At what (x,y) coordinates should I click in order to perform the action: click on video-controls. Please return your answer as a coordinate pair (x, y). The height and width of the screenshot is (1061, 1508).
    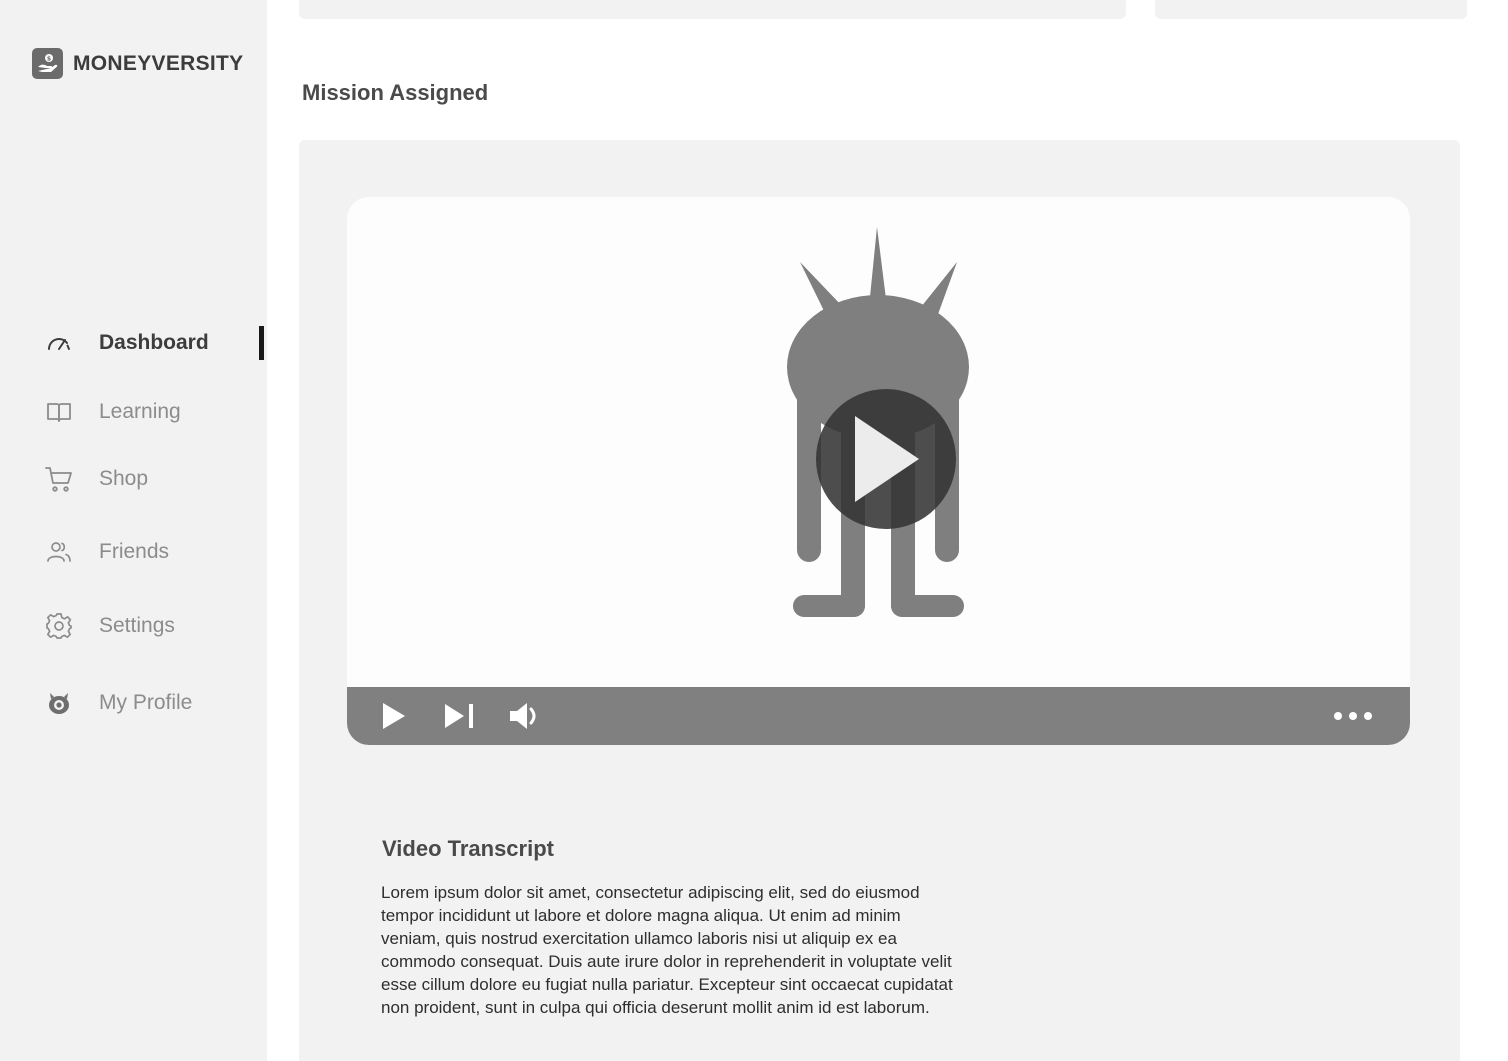
    Looking at the image, I should click on (878, 716).